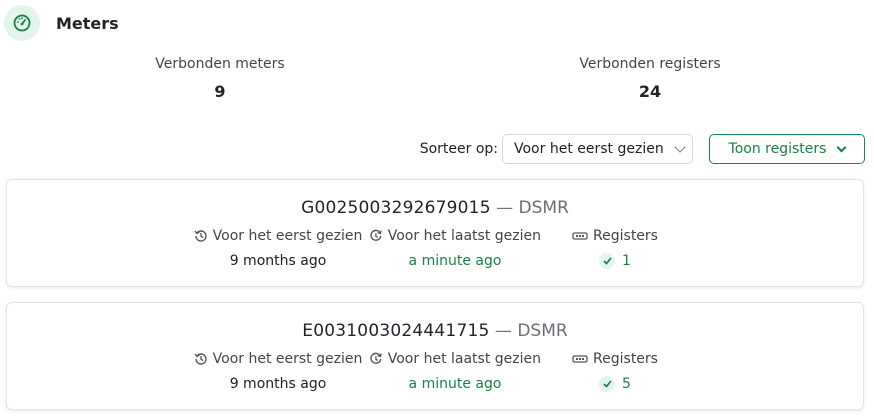 This screenshot has width=874, height=418. I want to click on meter-title: G0025003292679015 — DSMR, so click(435, 208).